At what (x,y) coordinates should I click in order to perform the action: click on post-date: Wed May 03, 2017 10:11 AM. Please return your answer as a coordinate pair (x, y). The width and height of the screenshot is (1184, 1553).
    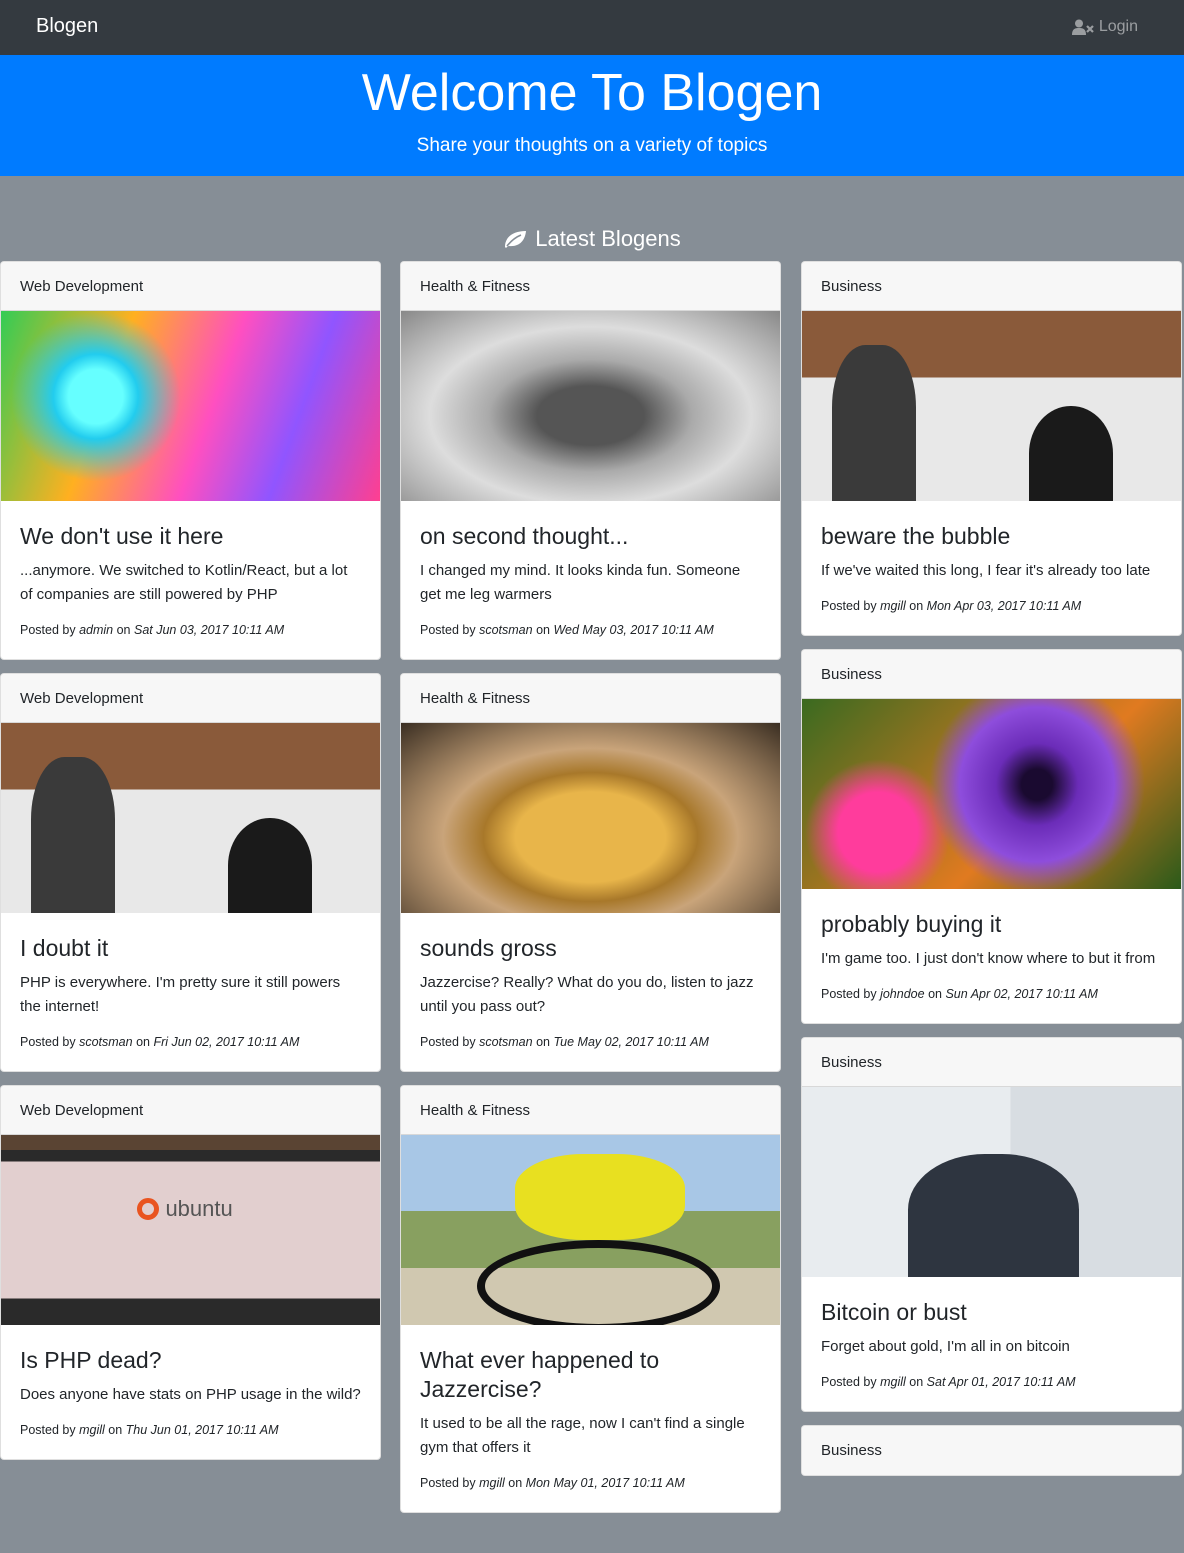
    Looking at the image, I should click on (633, 630).